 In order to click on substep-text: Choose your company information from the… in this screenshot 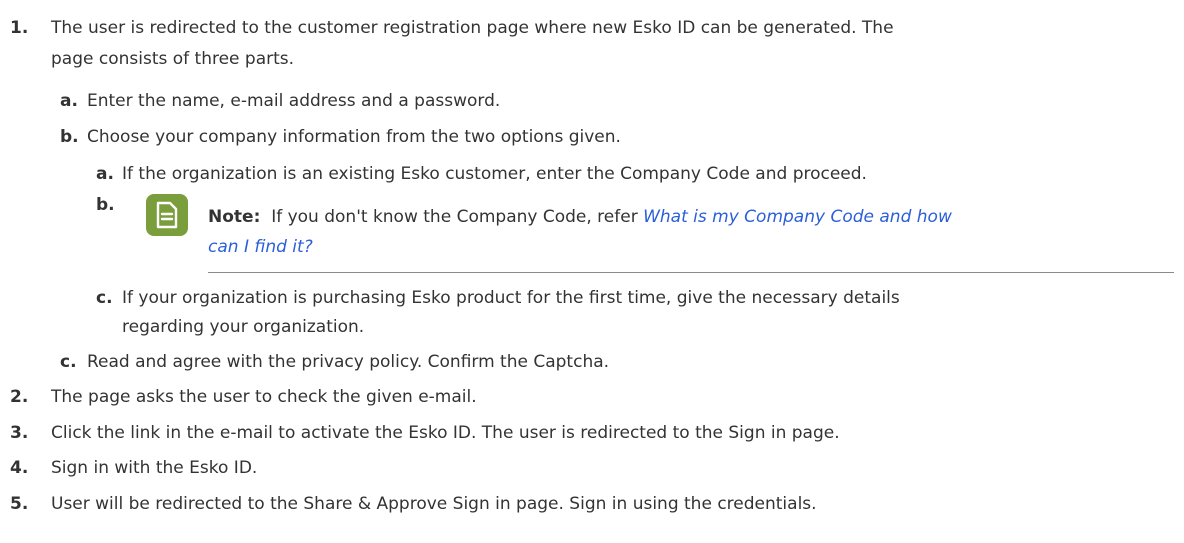, I will do `click(354, 137)`.